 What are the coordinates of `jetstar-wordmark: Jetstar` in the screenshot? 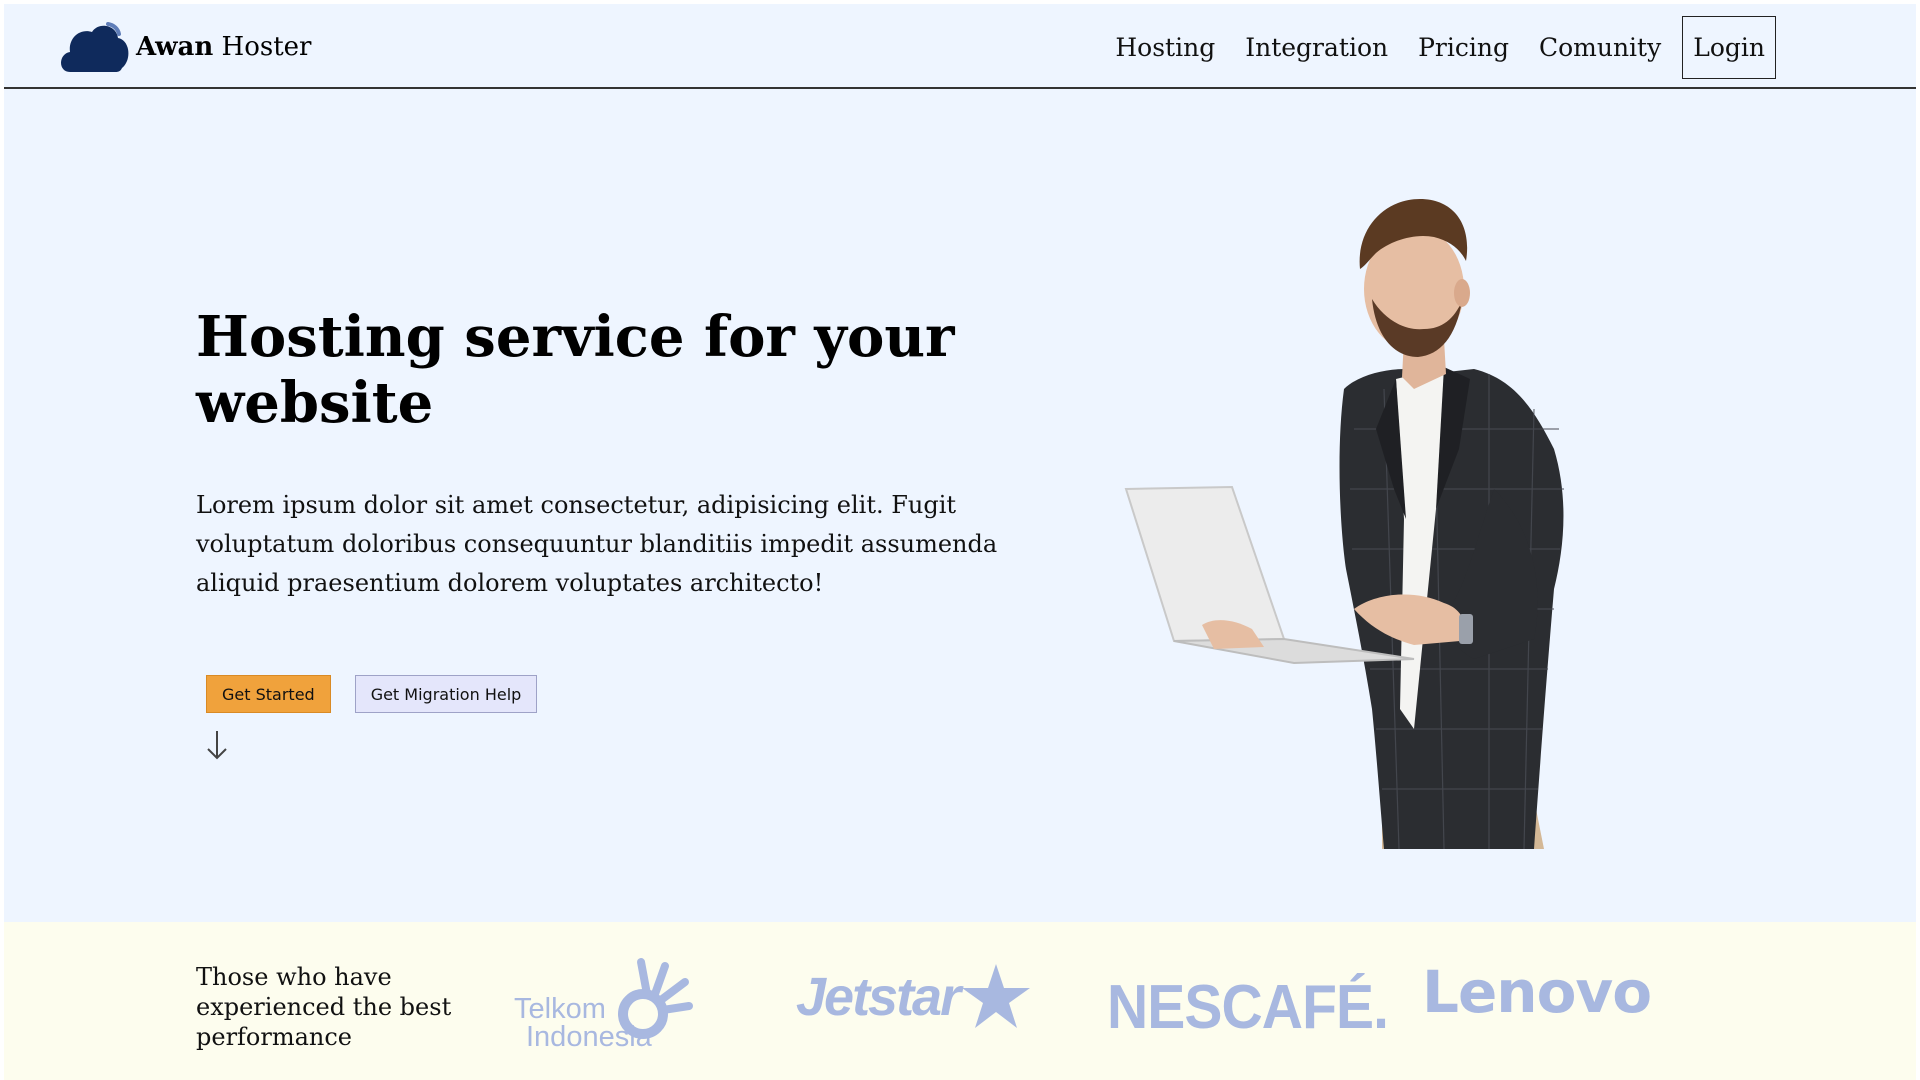 It's located at (878, 997).